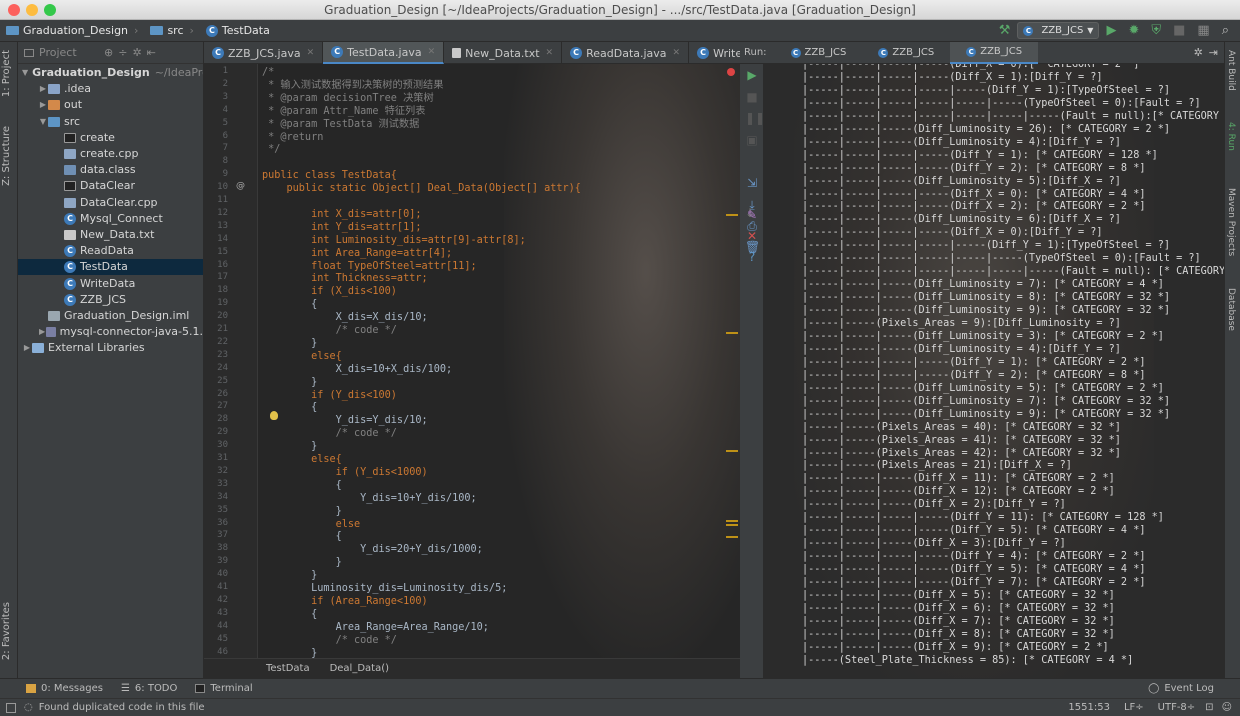 The image size is (1240, 716). I want to click on code-line: * 输入测试数据得到决策树的预测结果, so click(352, 85).